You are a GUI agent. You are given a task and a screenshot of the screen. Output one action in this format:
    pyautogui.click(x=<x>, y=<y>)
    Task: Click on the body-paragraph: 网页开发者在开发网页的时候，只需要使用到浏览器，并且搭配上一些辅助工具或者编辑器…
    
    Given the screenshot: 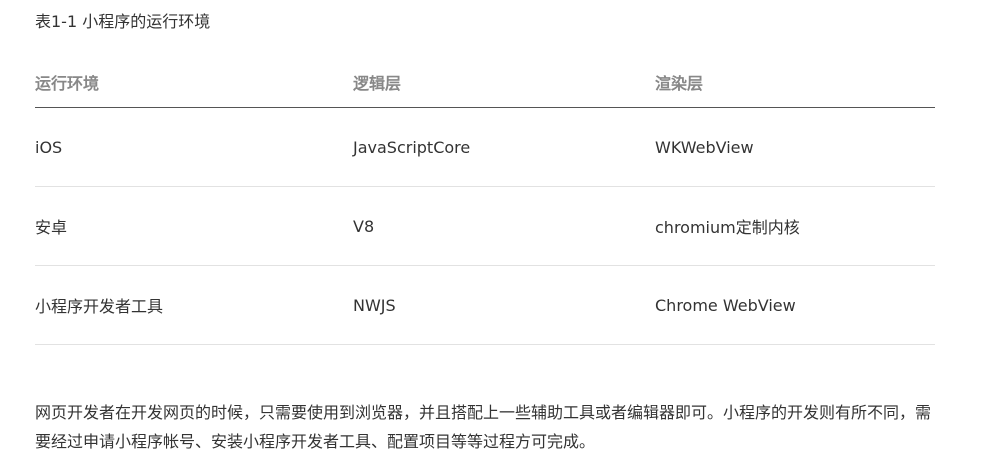 What is the action you would take?
    pyautogui.click(x=483, y=427)
    